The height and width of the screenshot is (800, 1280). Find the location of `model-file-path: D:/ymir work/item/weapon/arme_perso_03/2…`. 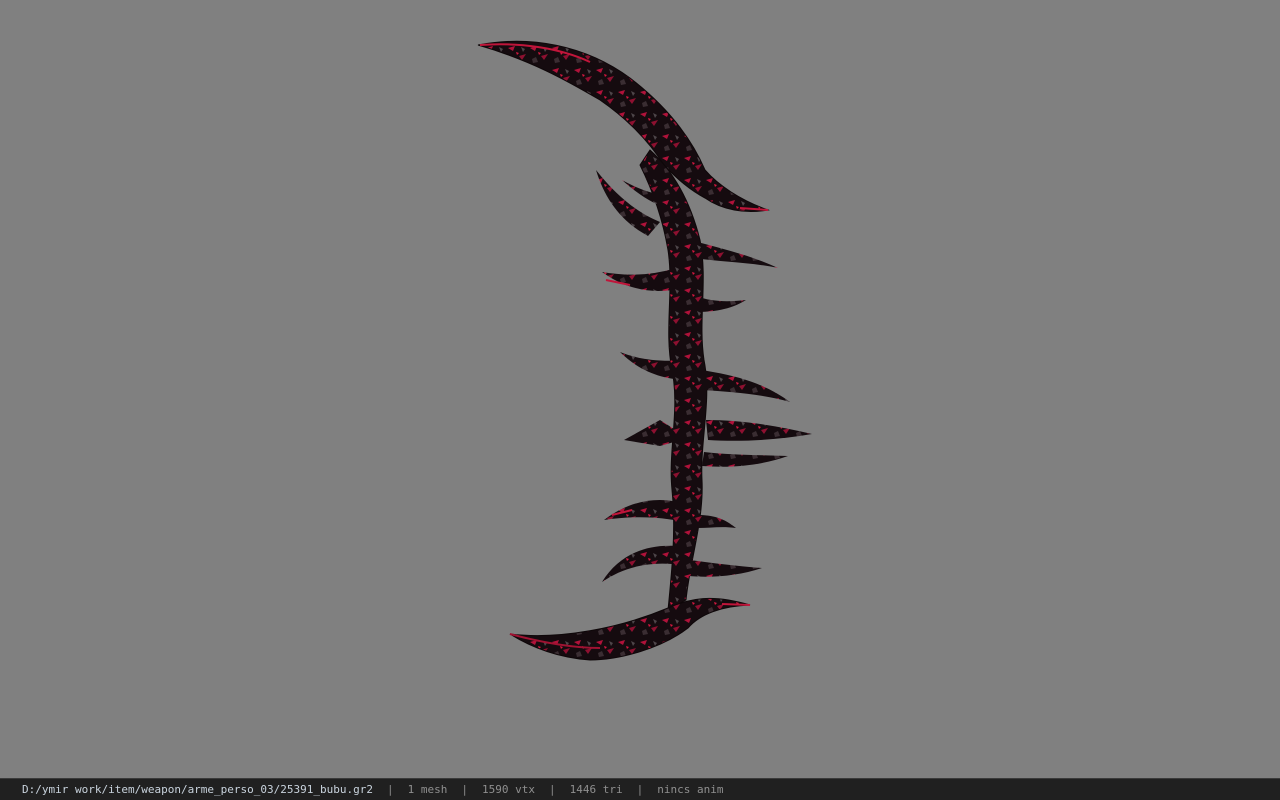

model-file-path: D:/ymir work/item/weapon/arme_perso_03/2… is located at coordinates (197, 789).